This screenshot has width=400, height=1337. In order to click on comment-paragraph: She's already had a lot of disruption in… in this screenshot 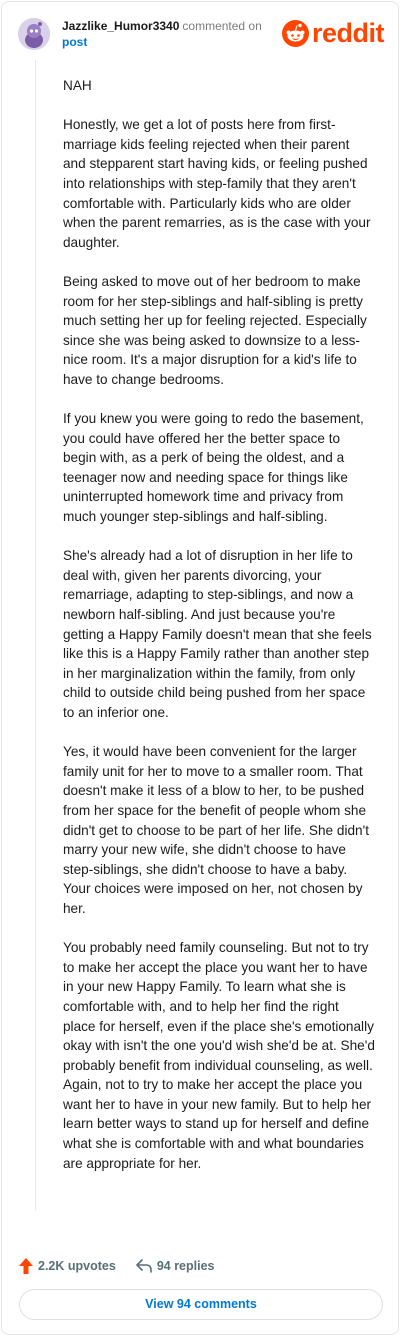, I will do `click(217, 634)`.